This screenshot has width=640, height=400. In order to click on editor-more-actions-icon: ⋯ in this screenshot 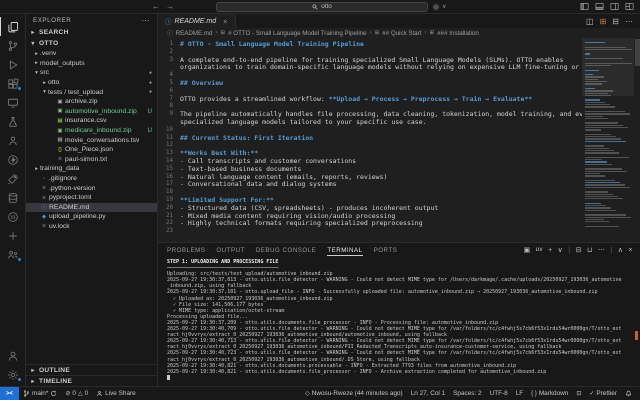, I will do `click(629, 21)`.